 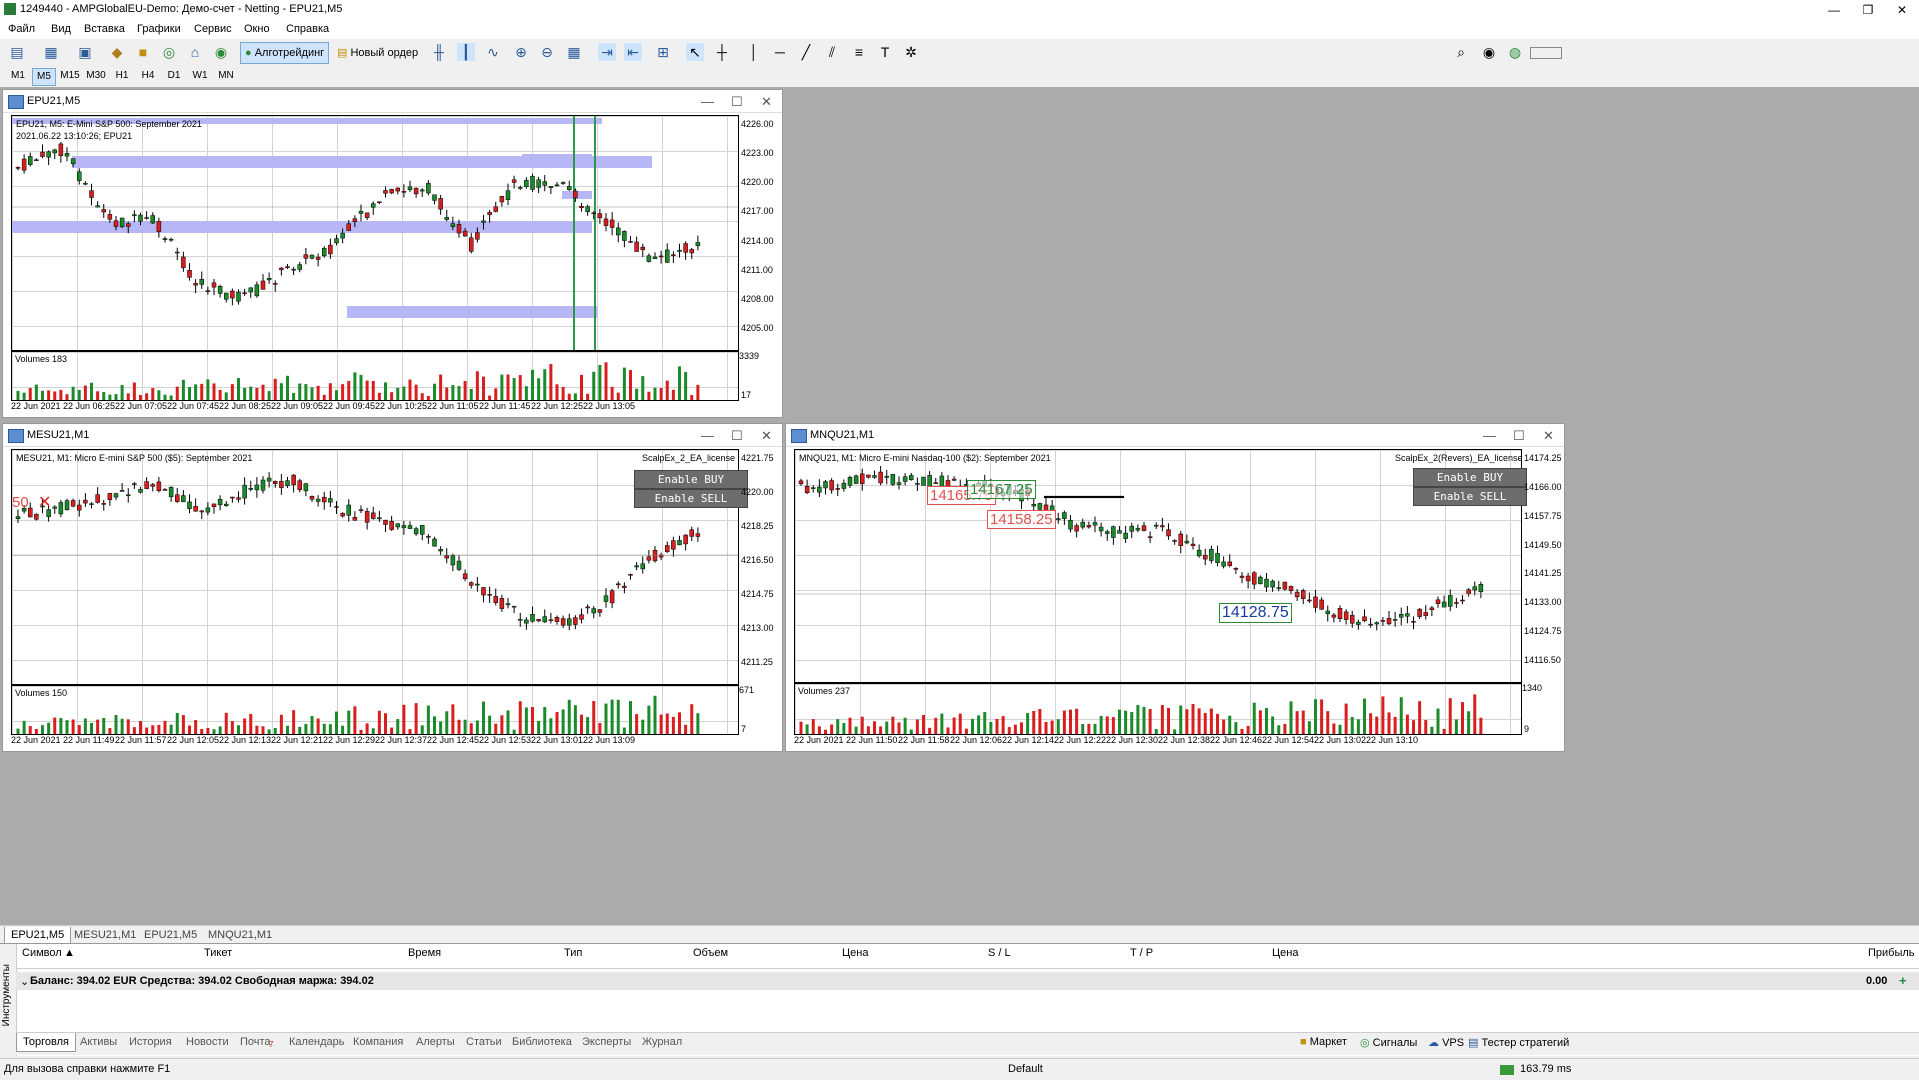 I want to click on tab-library: Библиотека, so click(x=542, y=1042).